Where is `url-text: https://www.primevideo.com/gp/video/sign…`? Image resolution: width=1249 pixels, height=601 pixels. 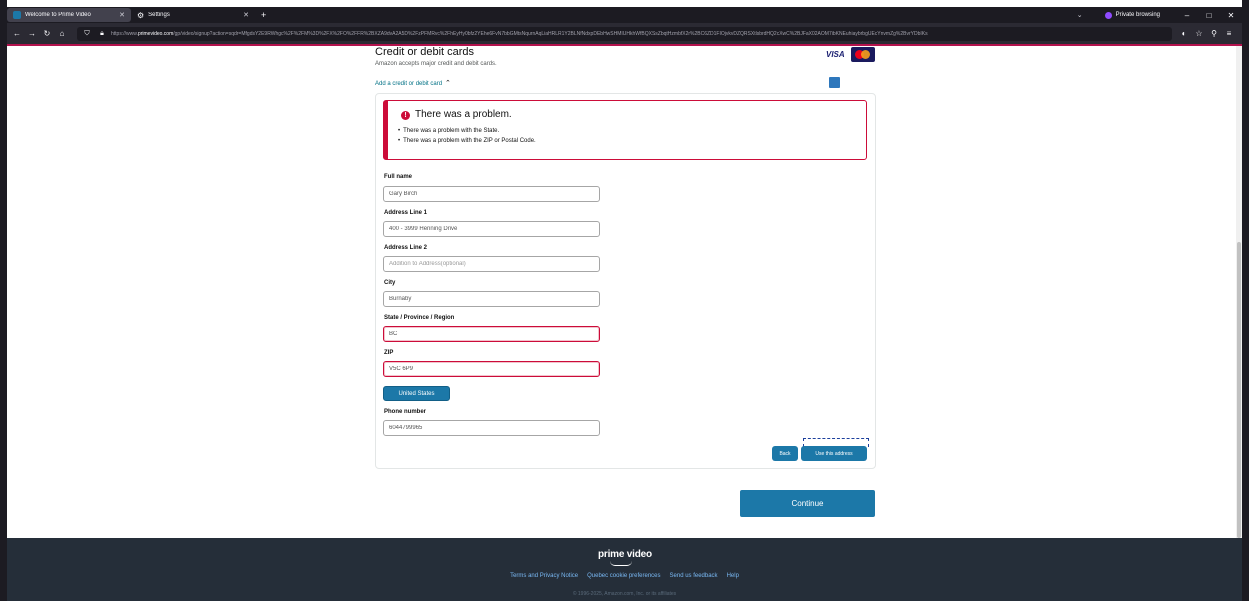
url-text: https://www.primevideo.com/gp/video/sign… is located at coordinates (519, 34).